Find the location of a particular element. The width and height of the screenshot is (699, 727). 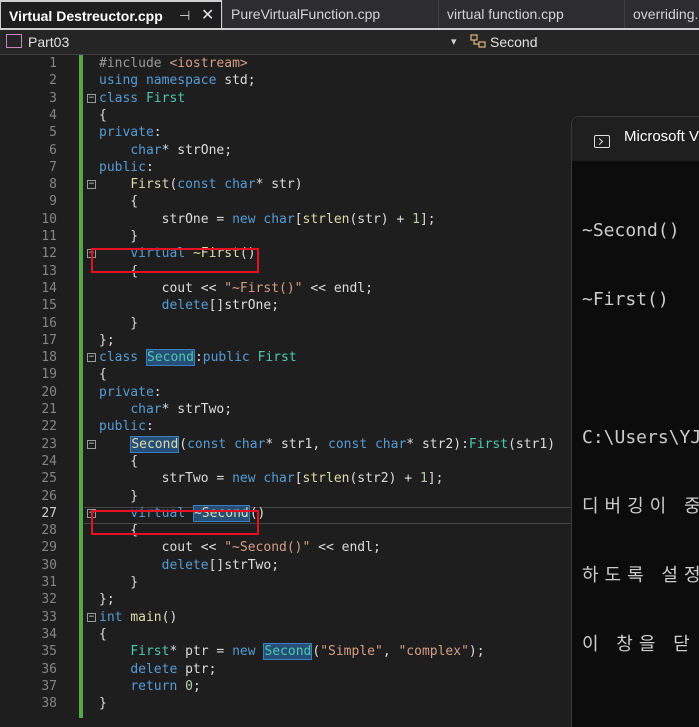

scope-dropdown: Second is located at coordinates (503, 42).